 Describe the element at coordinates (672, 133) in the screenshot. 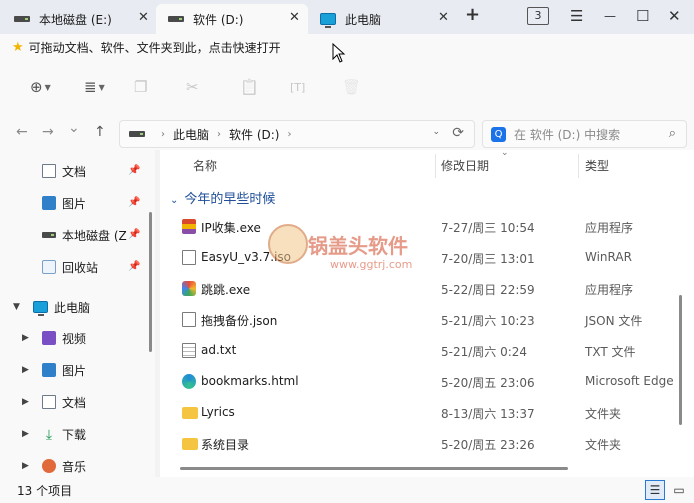

I see `search-icon: ⌕` at that location.